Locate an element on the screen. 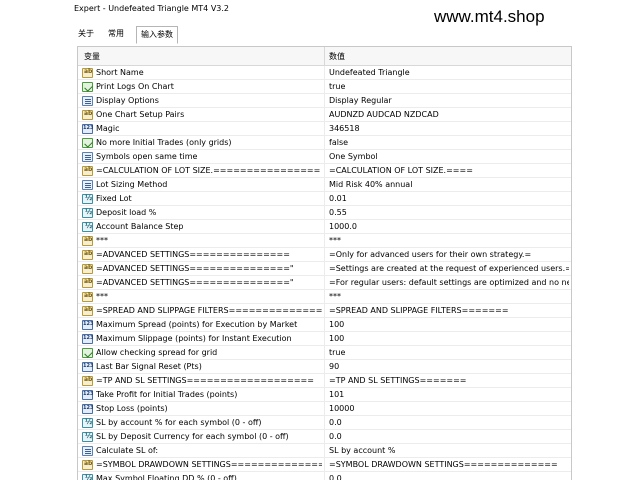 The image size is (640, 480). table-row: Fixed Lot 0.01 is located at coordinates (324, 199).